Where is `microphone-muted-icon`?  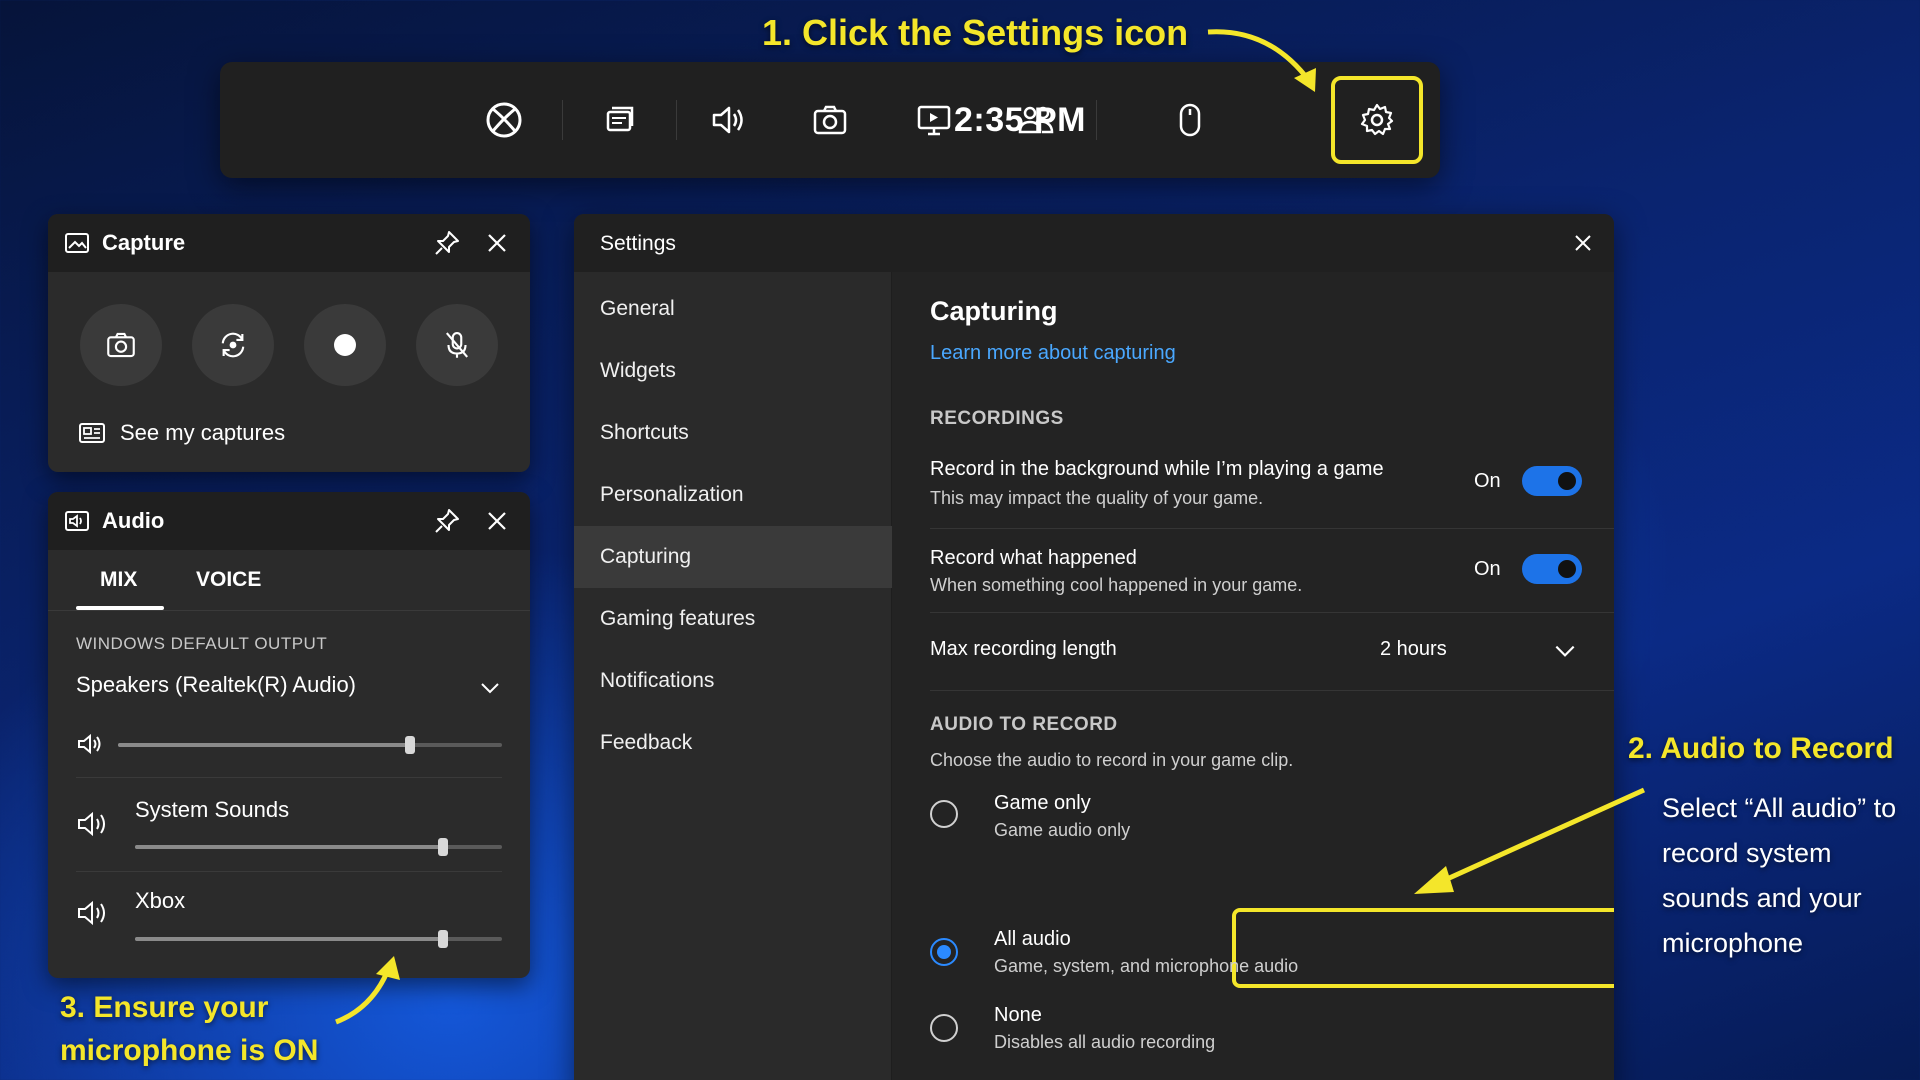
microphone-muted-icon is located at coordinates (457, 345).